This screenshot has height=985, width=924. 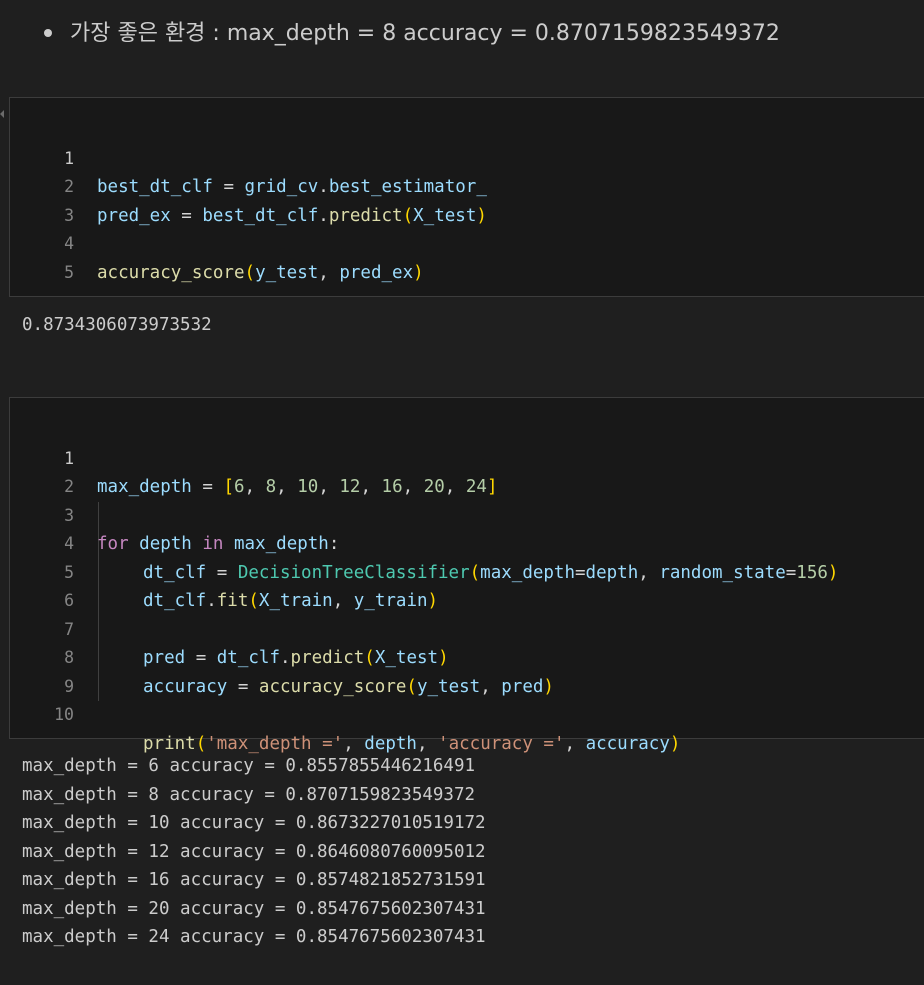 What do you see at coordinates (492, 487) in the screenshot?
I see `token: ]` at bounding box center [492, 487].